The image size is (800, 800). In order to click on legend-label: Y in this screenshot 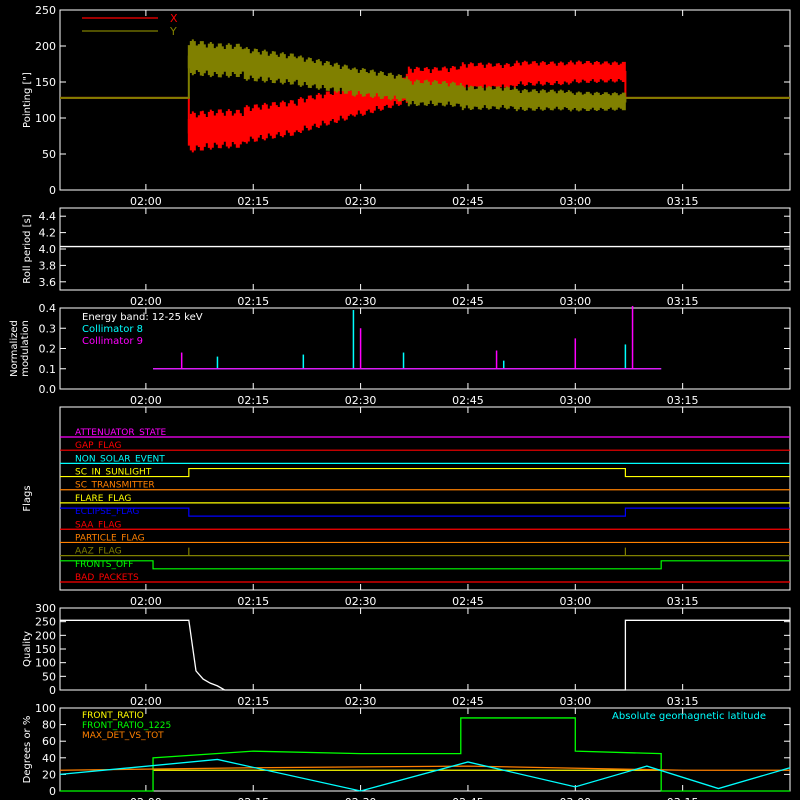, I will do `click(173, 31)`.